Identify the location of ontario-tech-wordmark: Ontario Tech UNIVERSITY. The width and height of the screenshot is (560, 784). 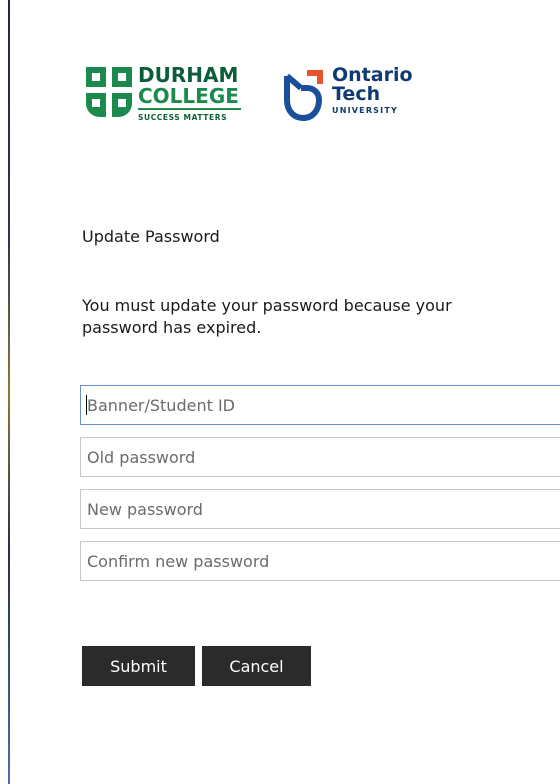
(372, 91).